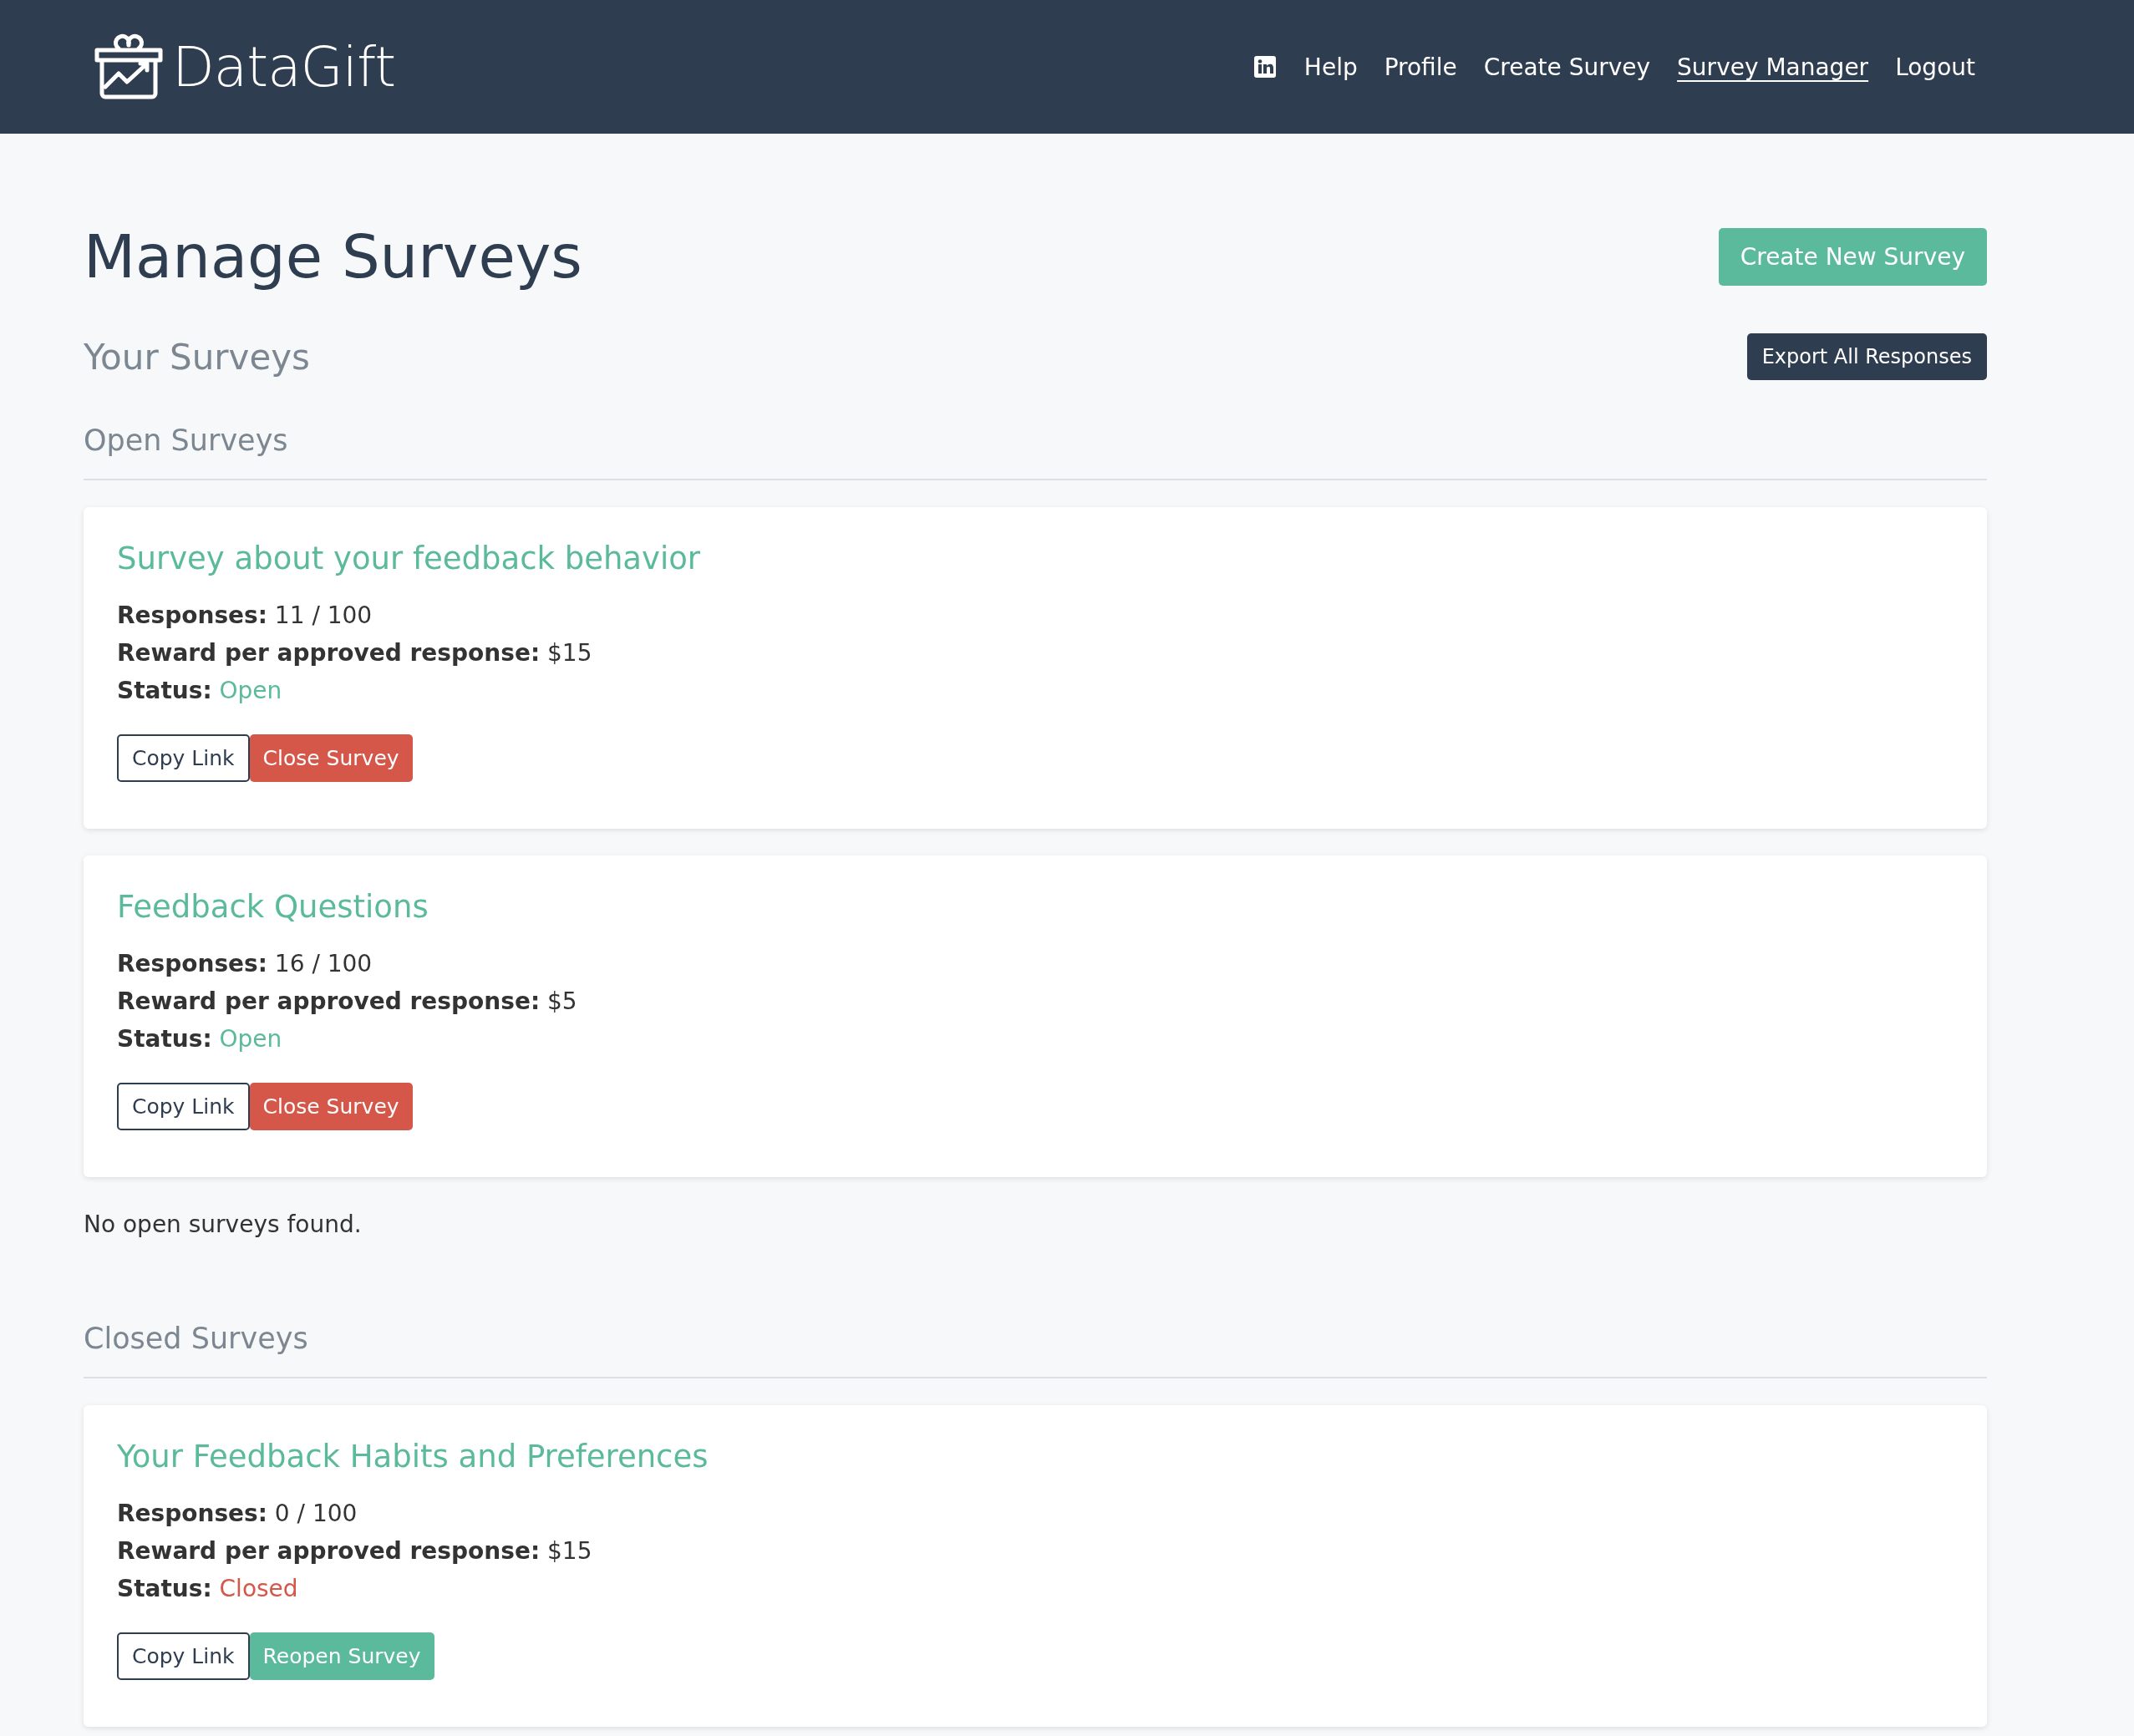 The width and height of the screenshot is (2134, 1736). Describe the element at coordinates (1330, 67) in the screenshot. I see `nav-link: Help` at that location.